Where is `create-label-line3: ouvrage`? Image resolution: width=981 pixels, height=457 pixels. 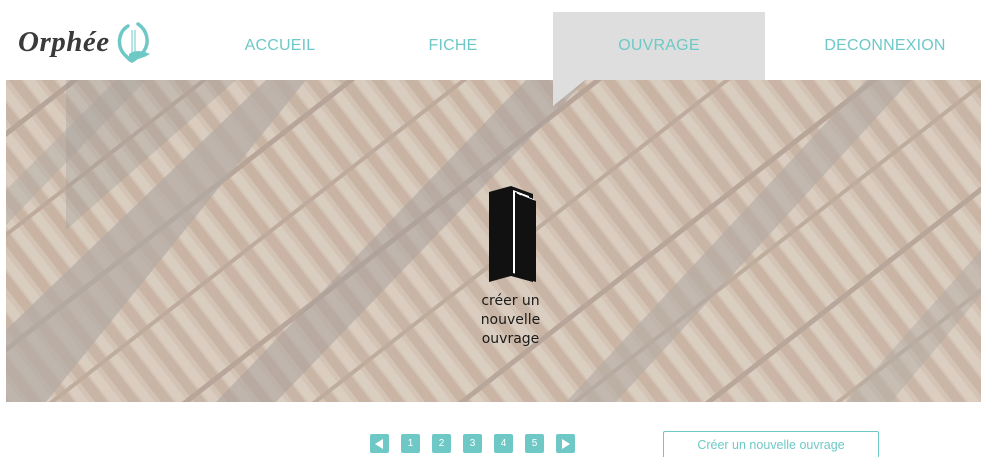 create-label-line3: ouvrage is located at coordinates (510, 339).